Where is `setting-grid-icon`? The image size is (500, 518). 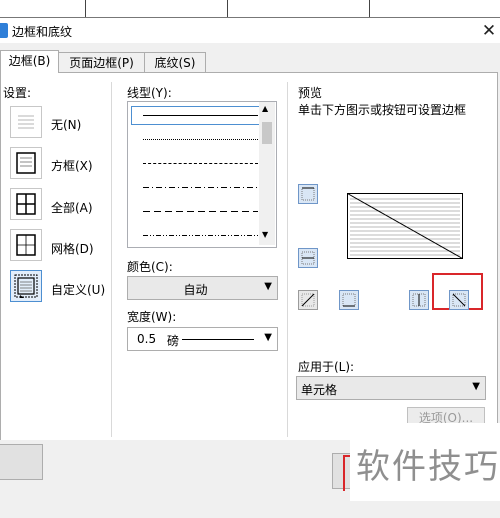 setting-grid-icon is located at coordinates (26, 245).